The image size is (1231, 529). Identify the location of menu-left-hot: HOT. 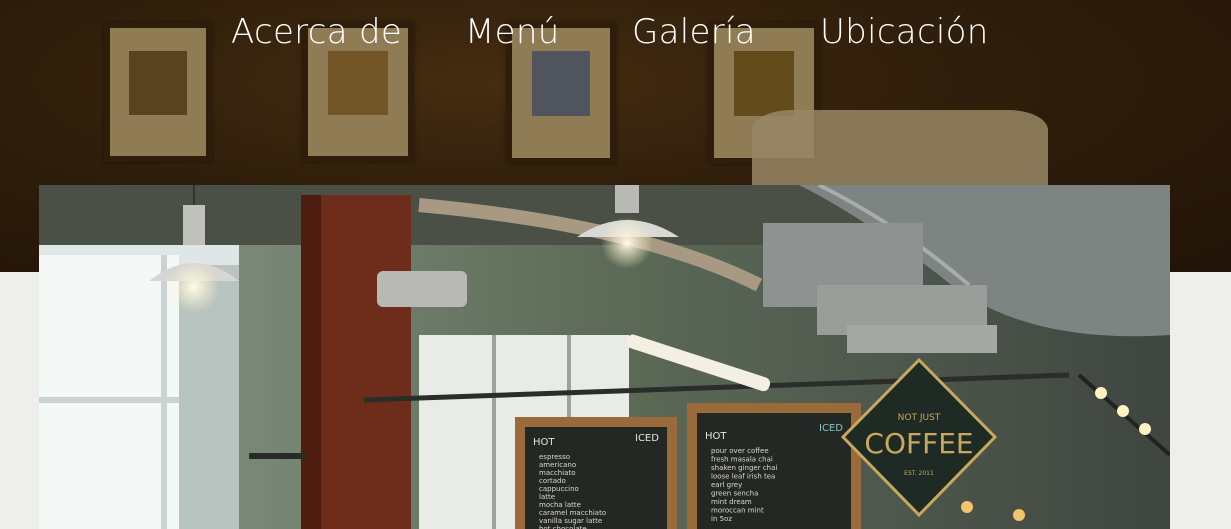
(544, 442).